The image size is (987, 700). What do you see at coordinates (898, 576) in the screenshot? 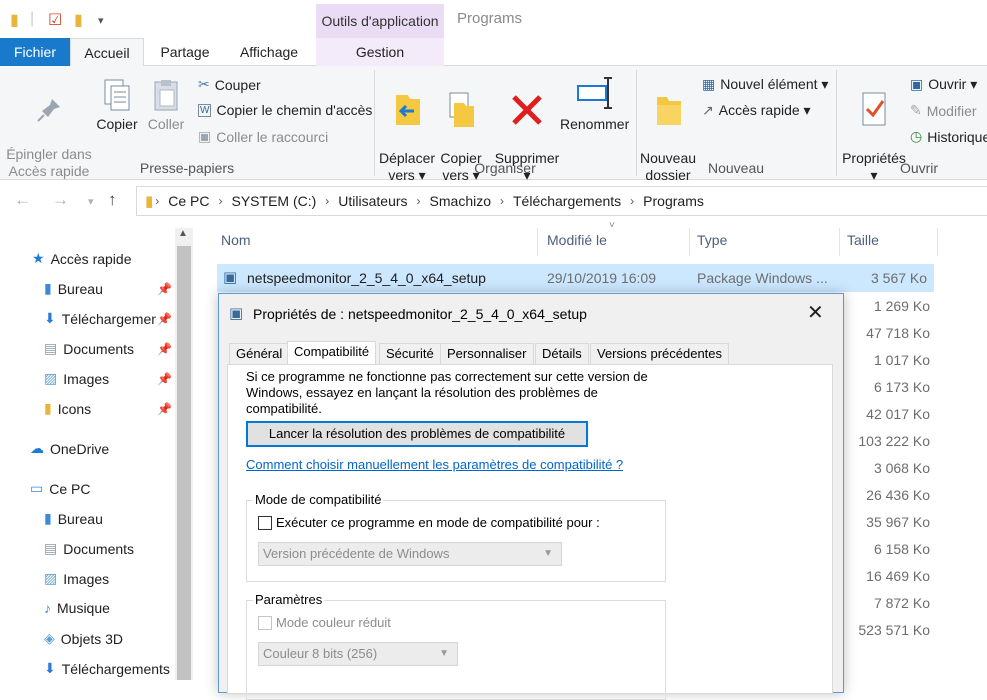
I see `file-size: 16 469 Ko` at bounding box center [898, 576].